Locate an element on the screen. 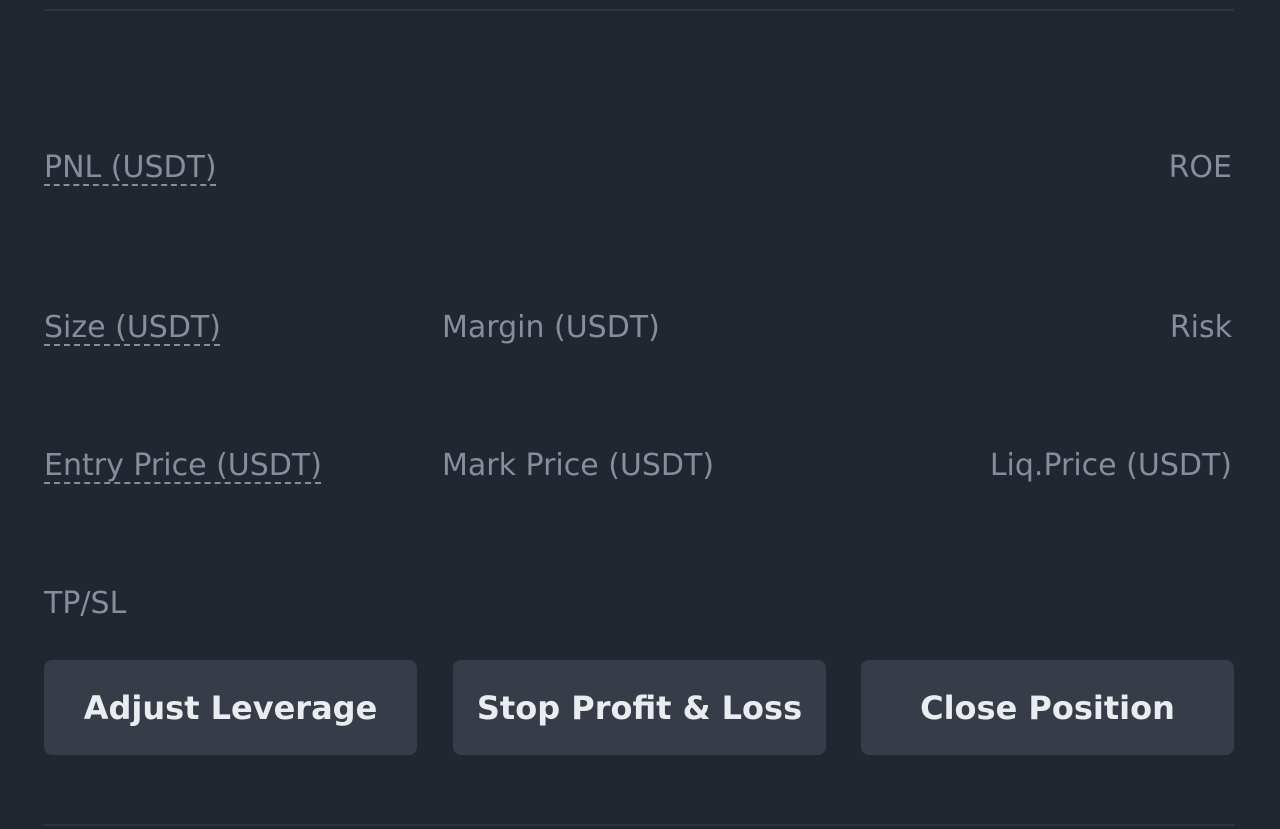 This screenshot has height=829, width=1280. roe-label: ROE is located at coordinates (1200, 167).